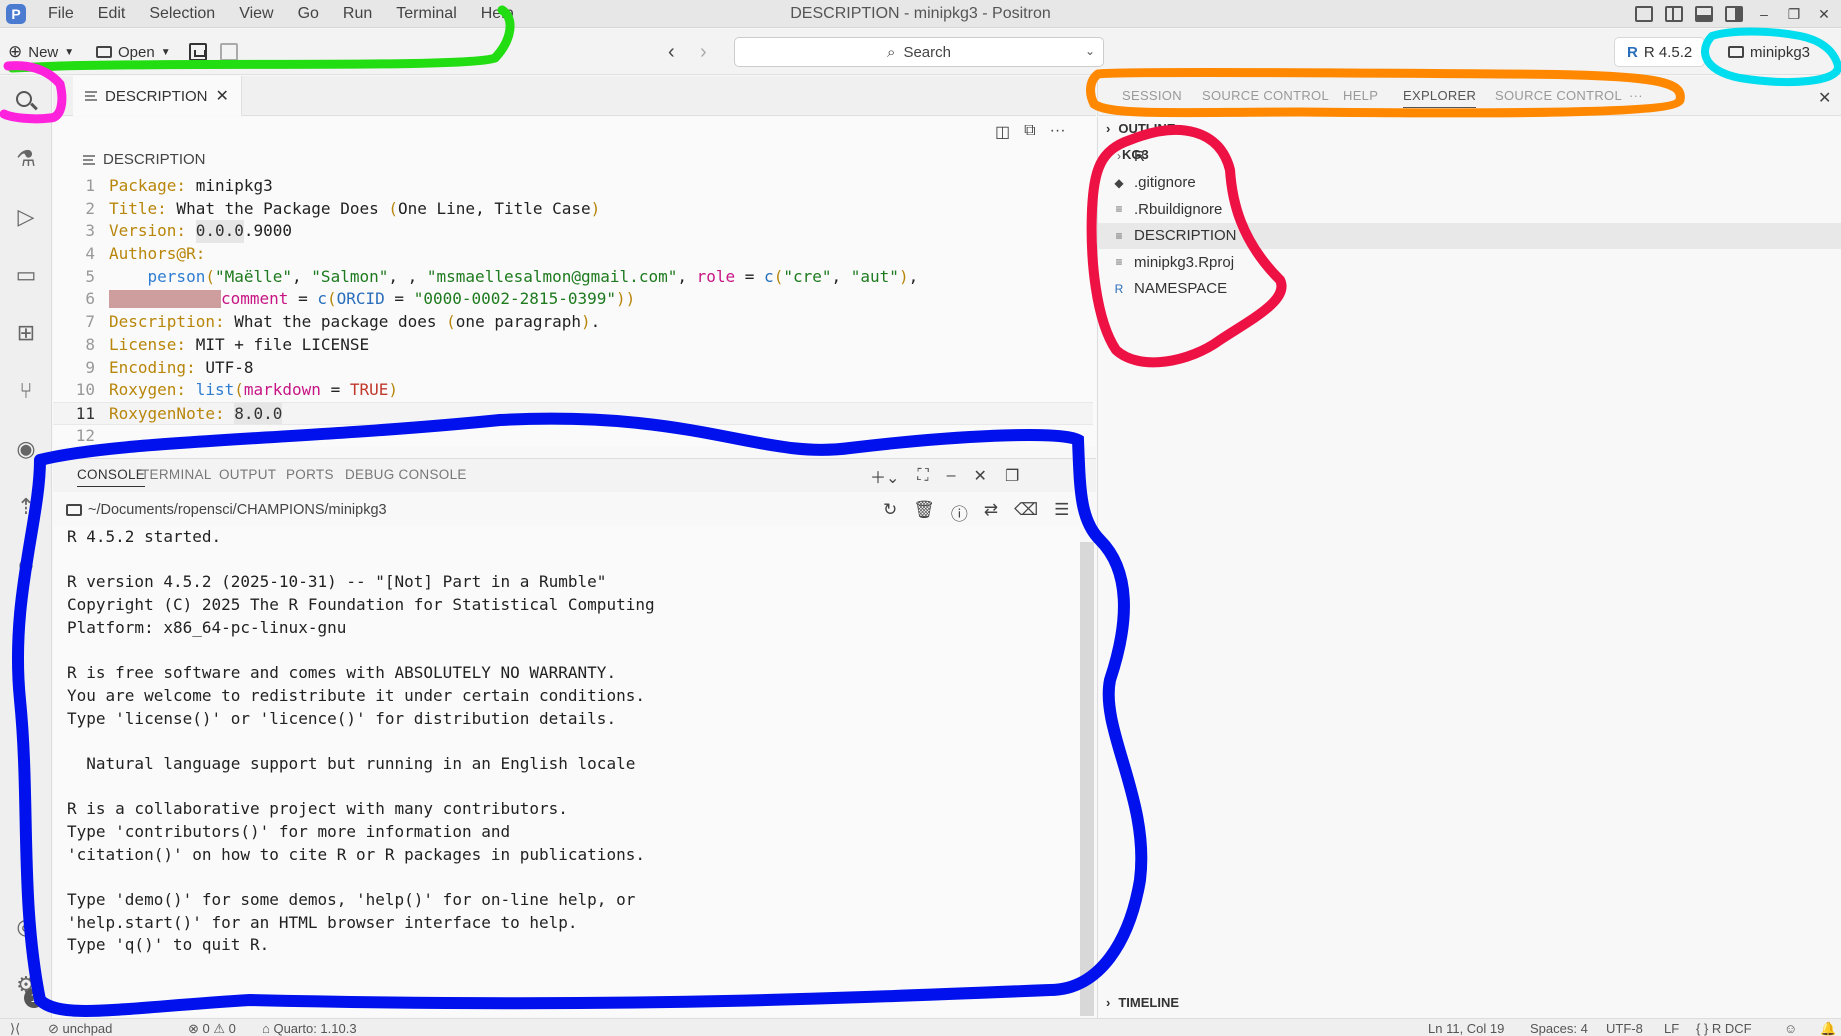 Image resolution: width=1841 pixels, height=1036 pixels. What do you see at coordinates (26, 565) in the screenshot?
I see `copilot-icon: ☺` at bounding box center [26, 565].